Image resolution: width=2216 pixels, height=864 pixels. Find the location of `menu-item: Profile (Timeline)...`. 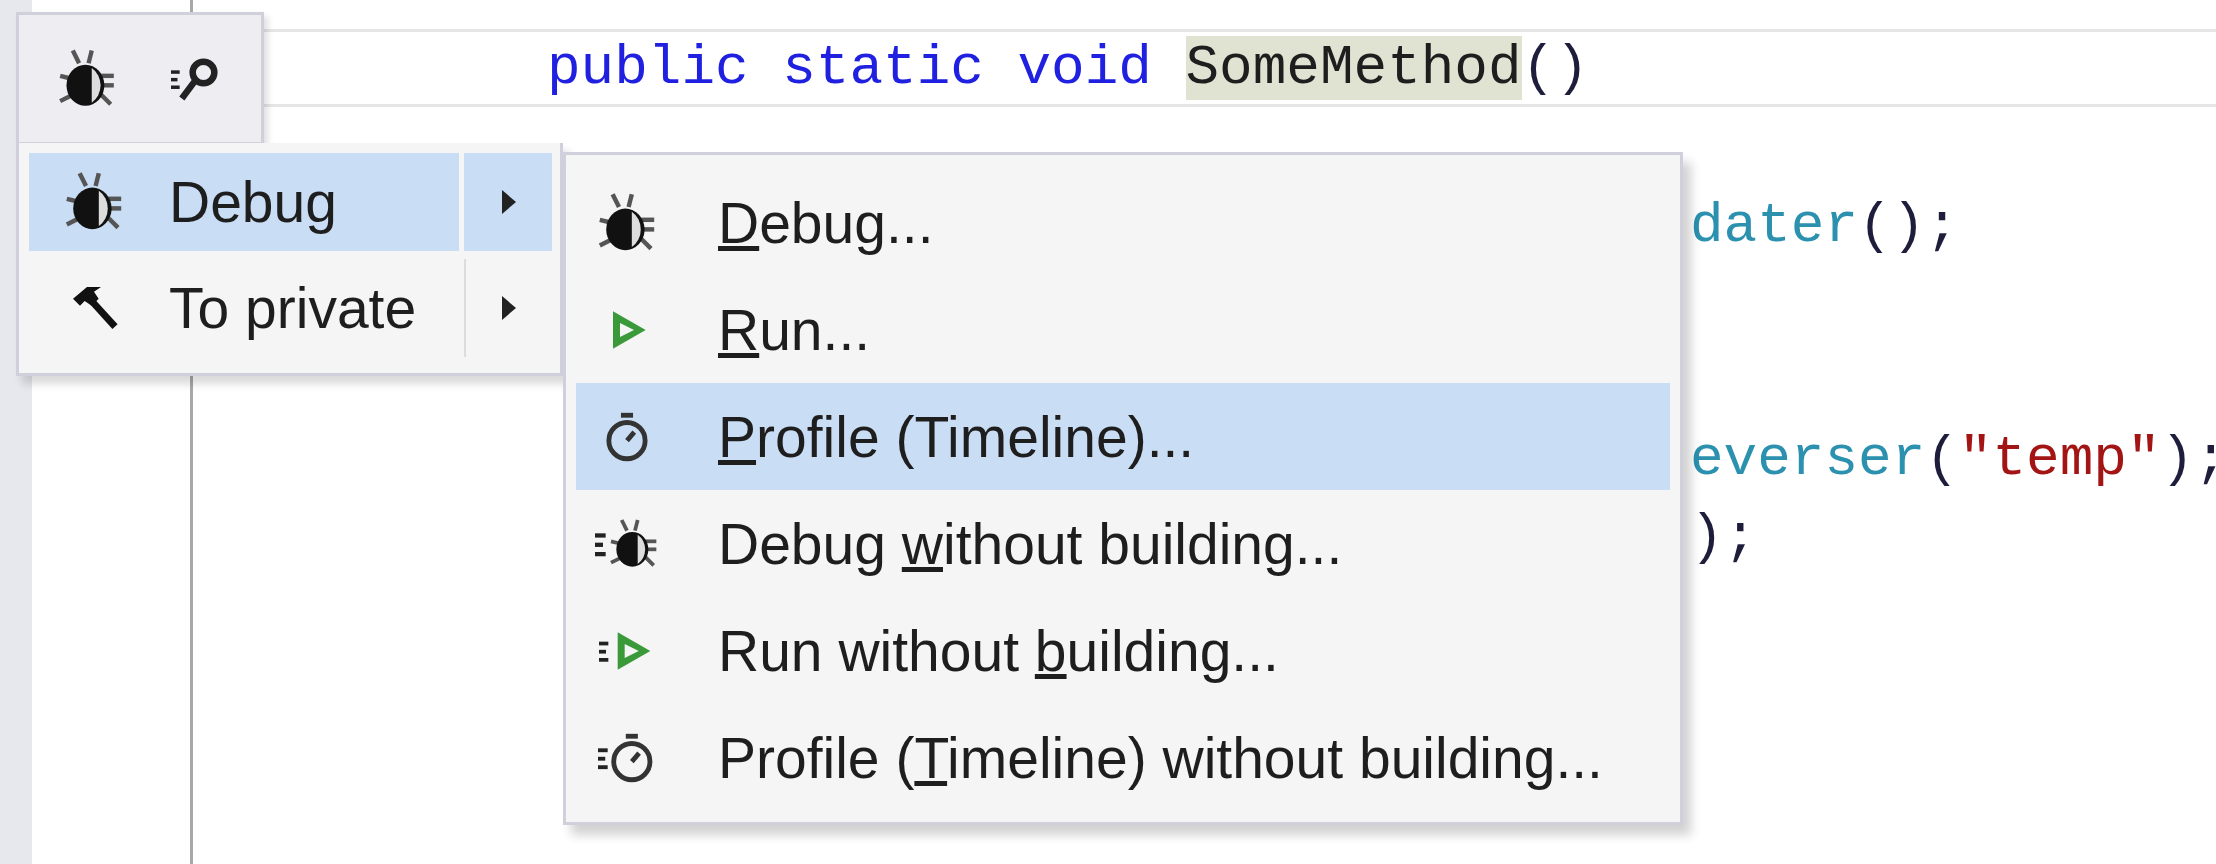

menu-item: Profile (Timeline)... is located at coordinates (1123, 436).